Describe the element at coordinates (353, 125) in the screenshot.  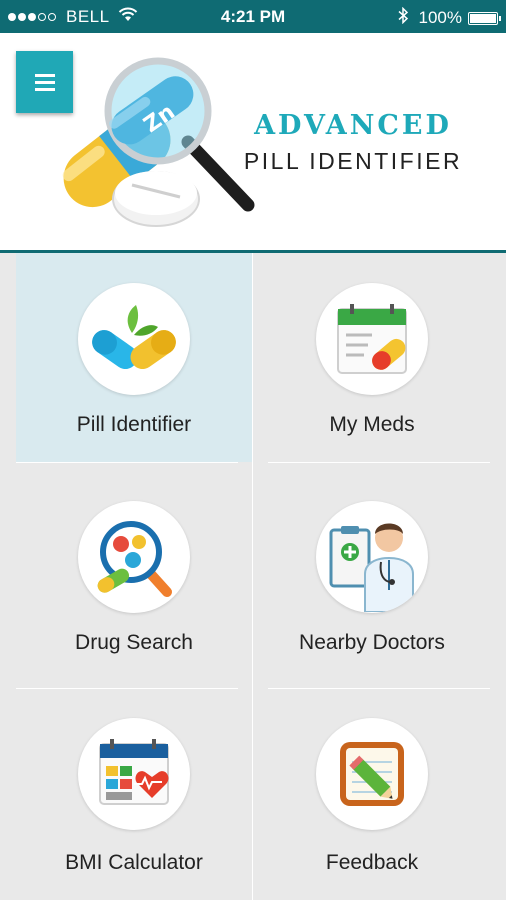
I see `app-title-line1: ADVANCED` at that location.